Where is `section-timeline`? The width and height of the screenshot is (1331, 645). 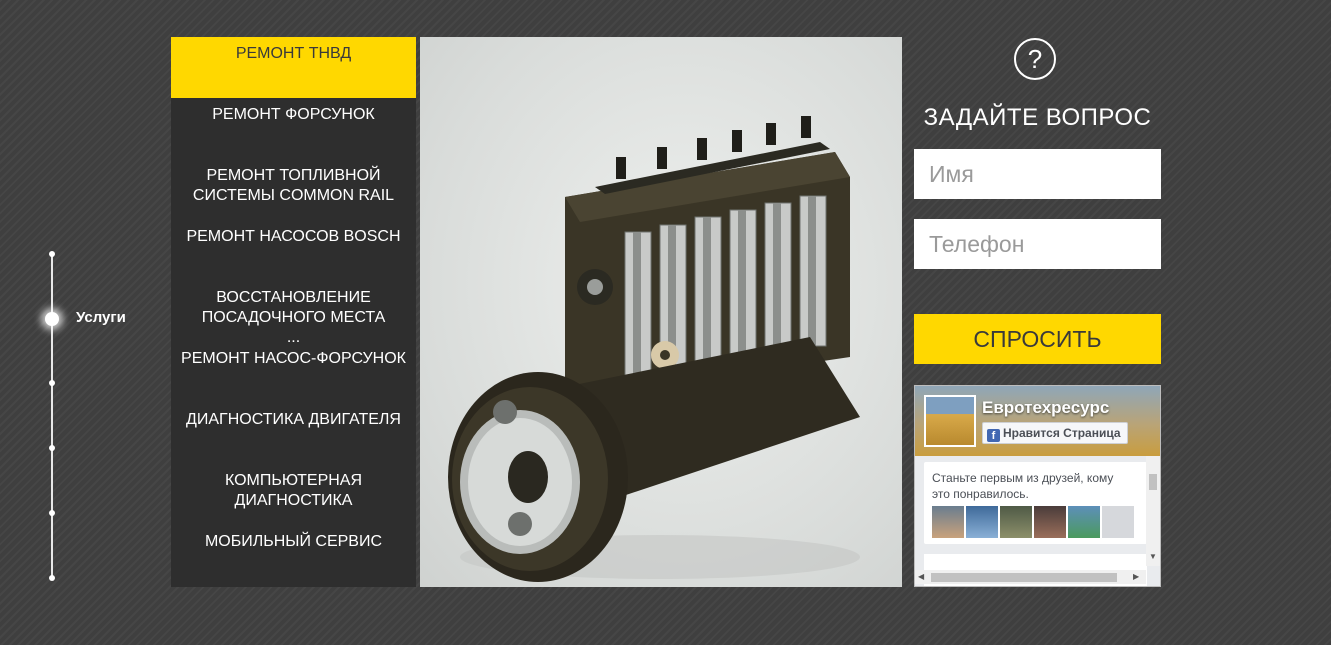 section-timeline is located at coordinates (52, 416).